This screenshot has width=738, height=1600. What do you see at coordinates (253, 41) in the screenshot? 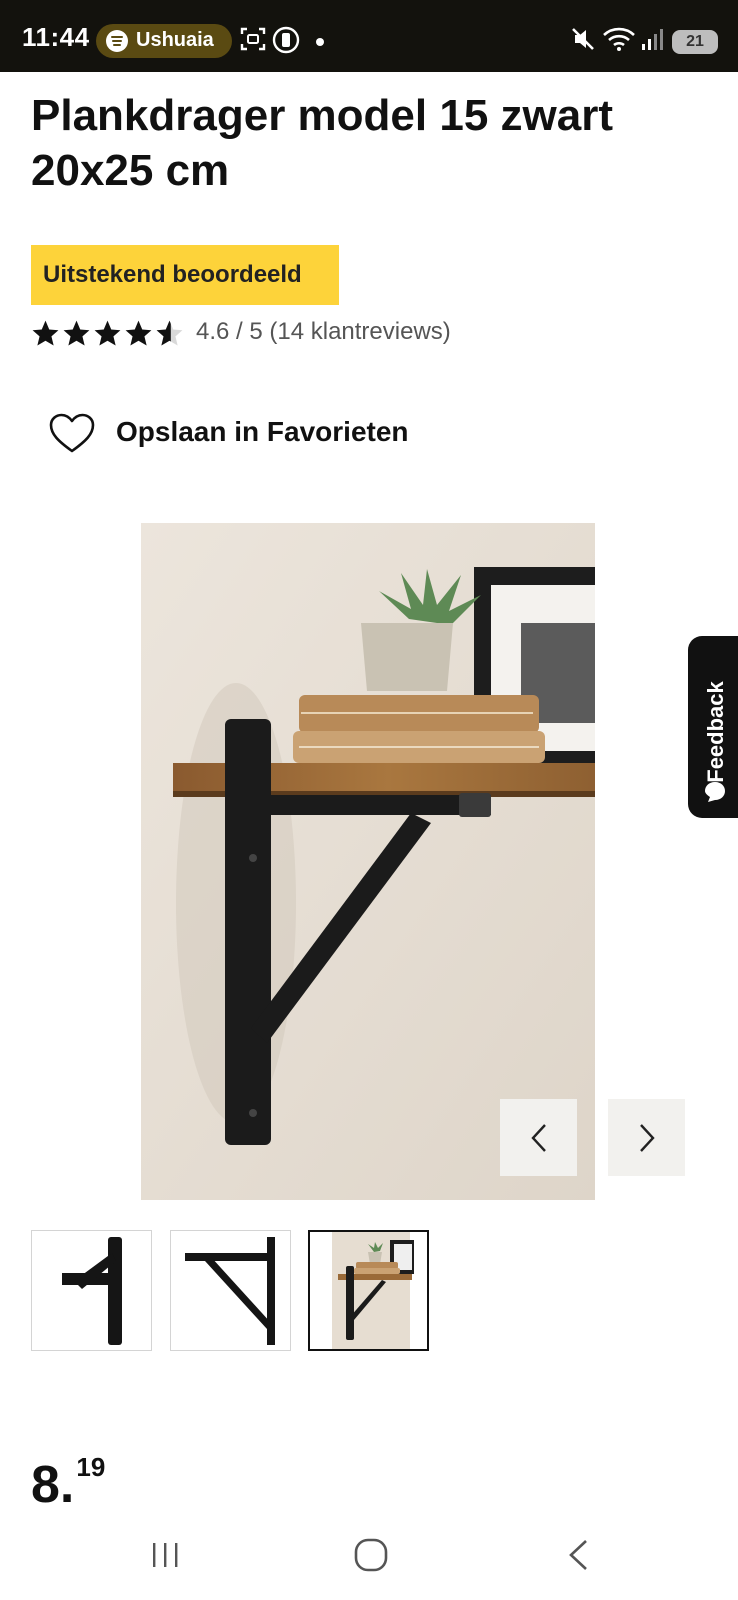
I see `screenshot-icon` at bounding box center [253, 41].